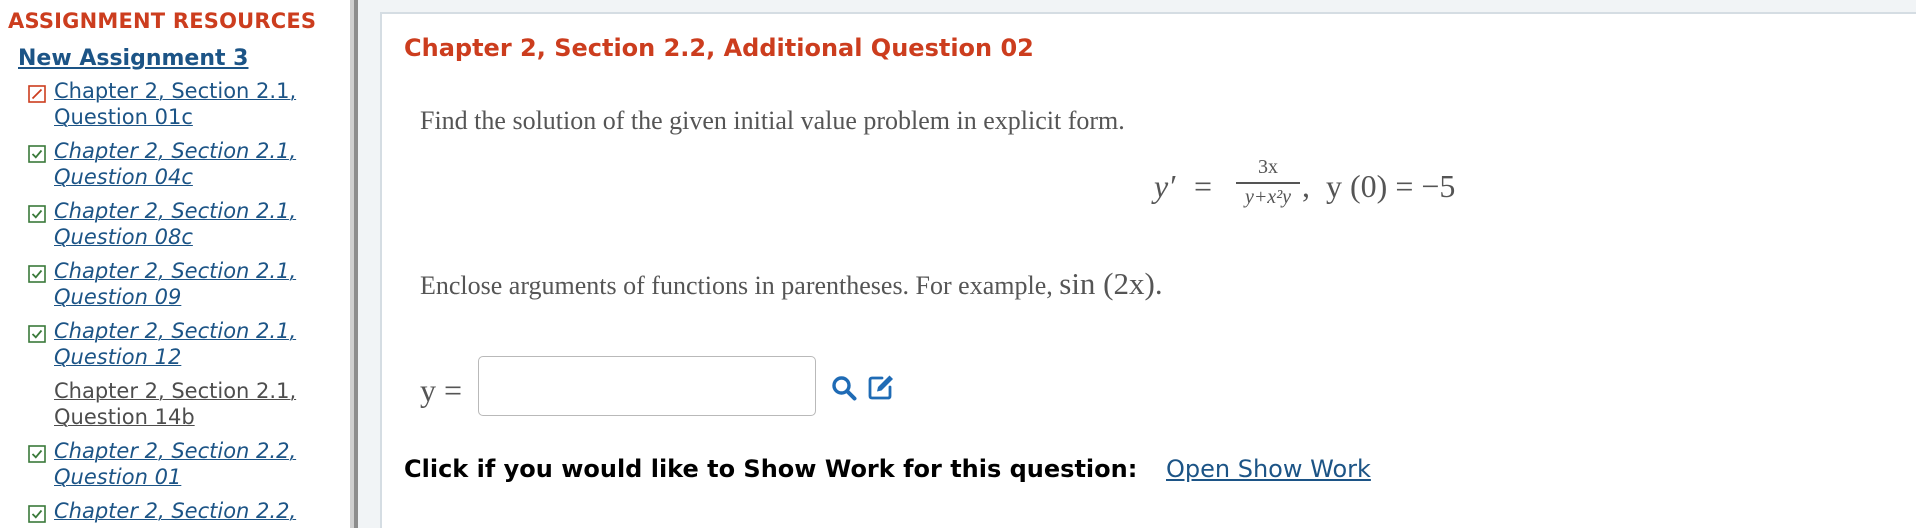 The height and width of the screenshot is (528, 1916). What do you see at coordinates (118, 297) in the screenshot?
I see `question-label-line2: Question 09` at bounding box center [118, 297].